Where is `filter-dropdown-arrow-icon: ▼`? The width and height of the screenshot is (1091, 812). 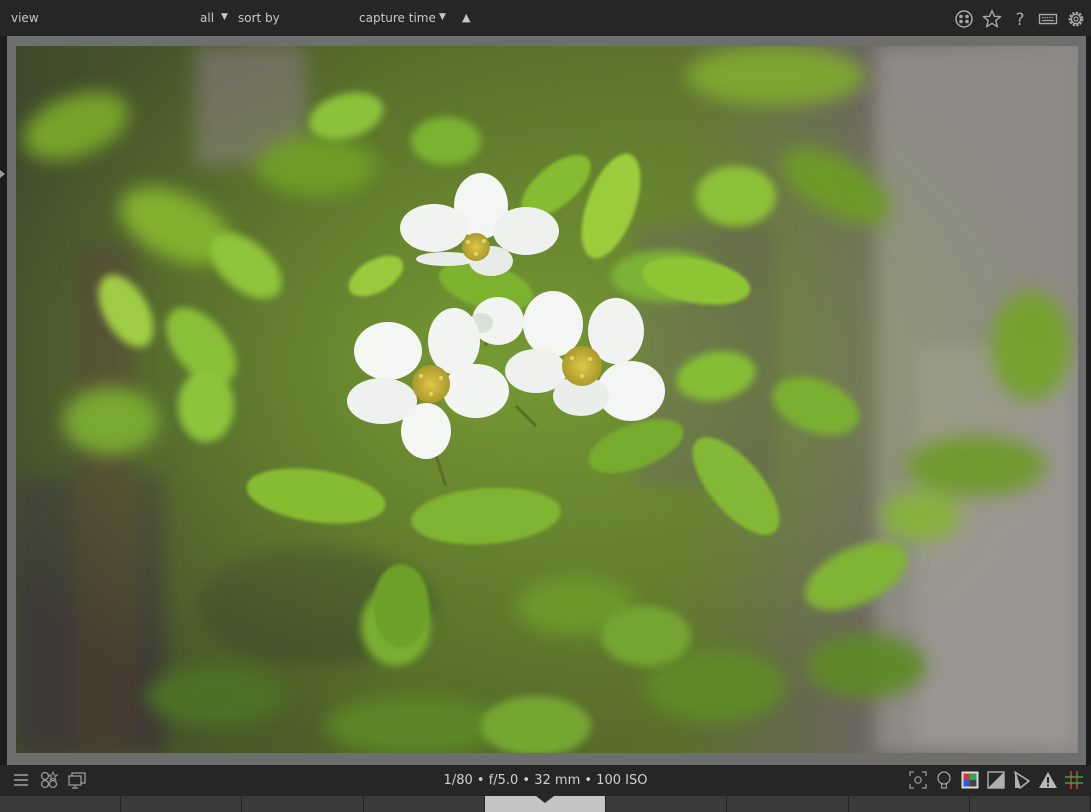 filter-dropdown-arrow-icon: ▼ is located at coordinates (224, 17).